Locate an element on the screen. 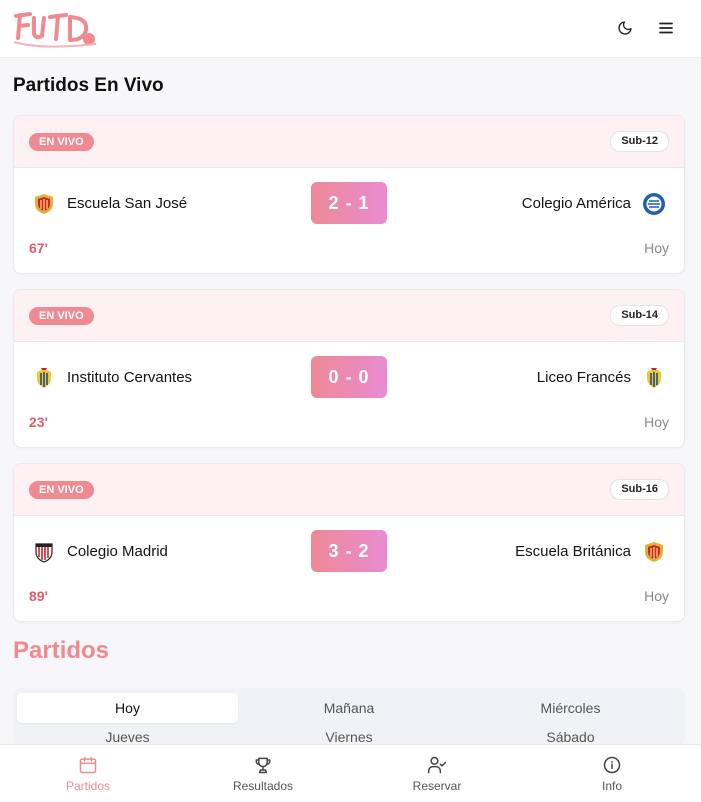 The width and height of the screenshot is (701, 802). away-team-name: Escuela Británica is located at coordinates (573, 551).